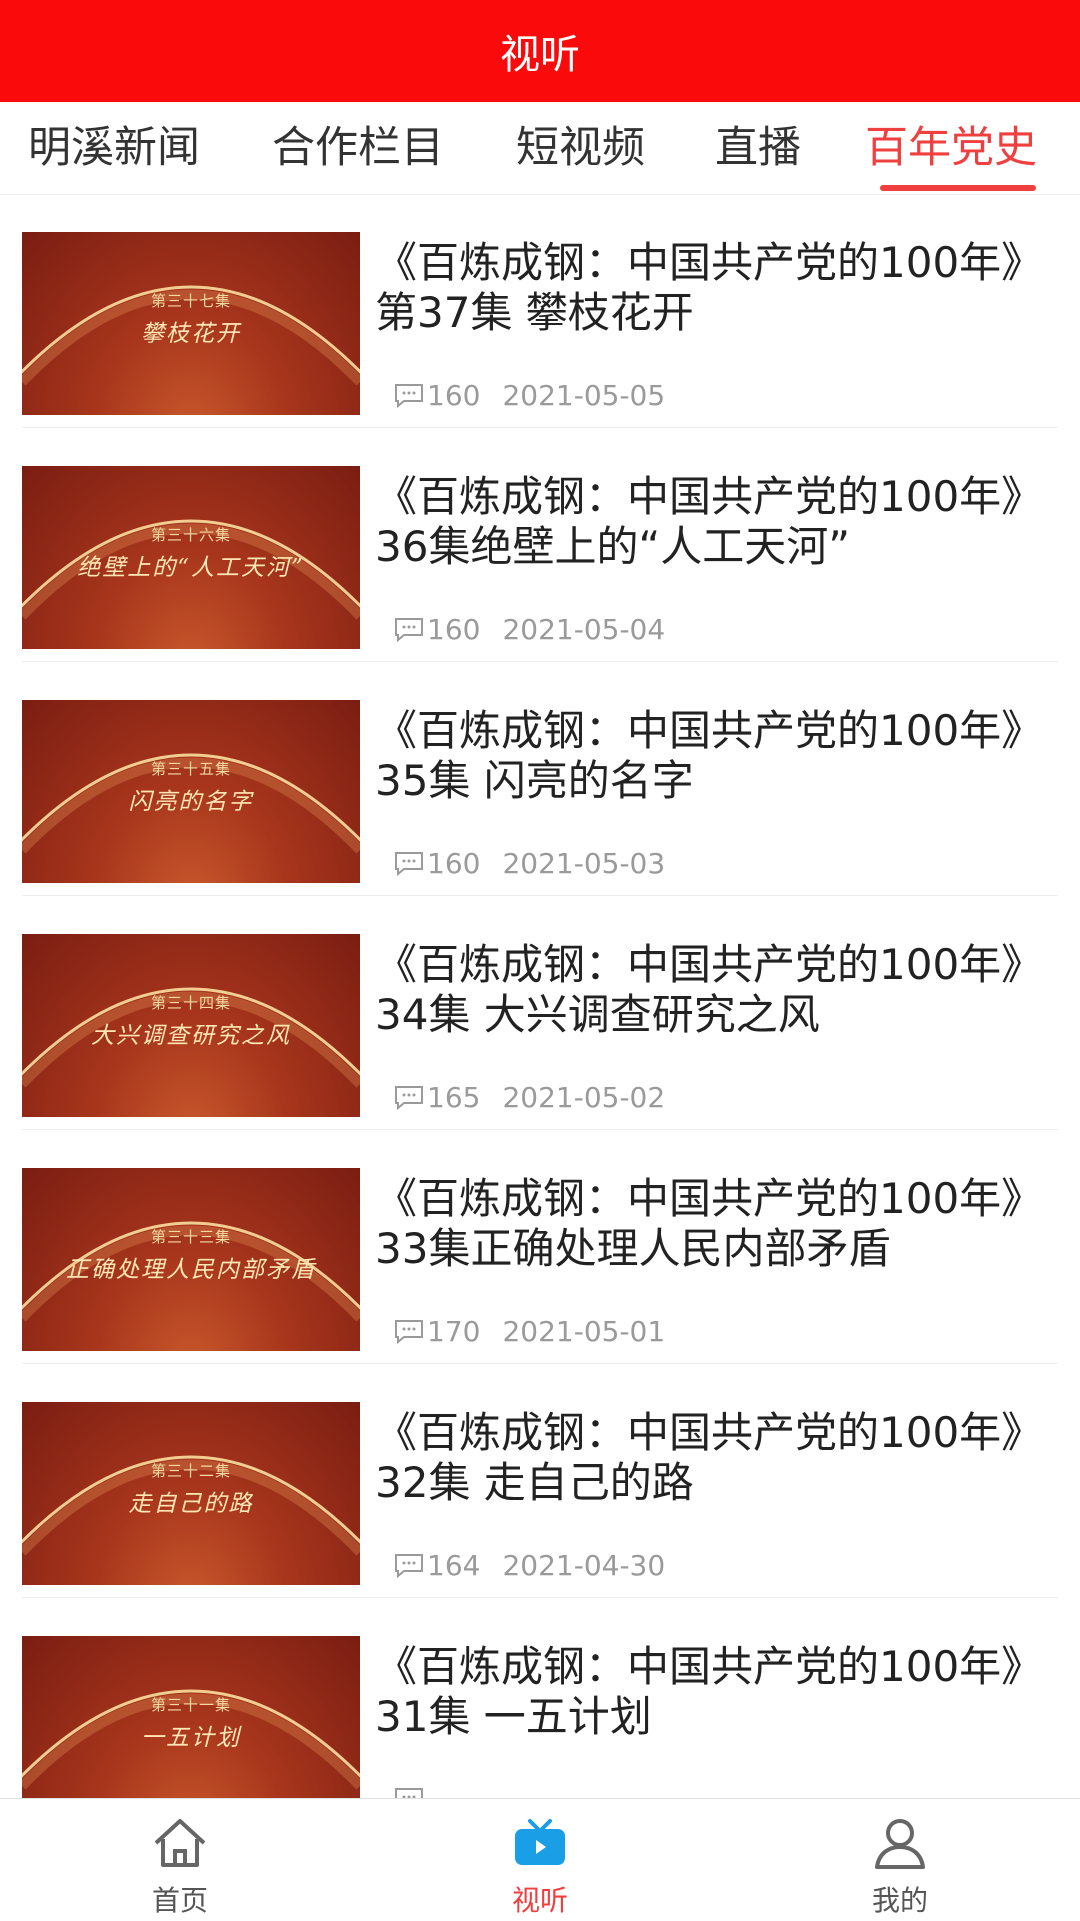 This screenshot has width=1080, height=1921. I want to click on thumbnail-subtitle-text: 一五计划, so click(191, 1738).